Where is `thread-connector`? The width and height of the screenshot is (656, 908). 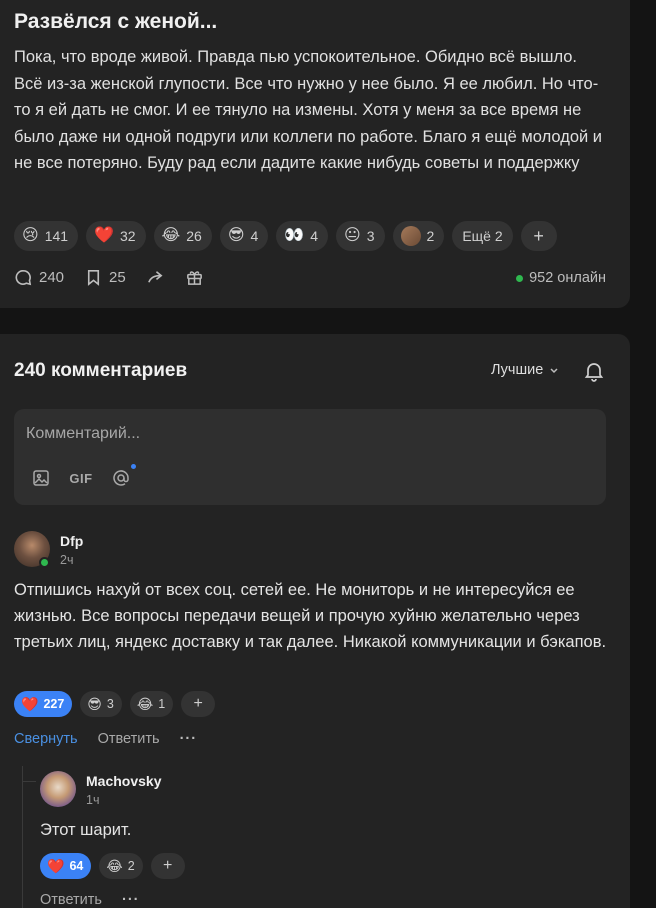
thread-connector is located at coordinates (29, 781).